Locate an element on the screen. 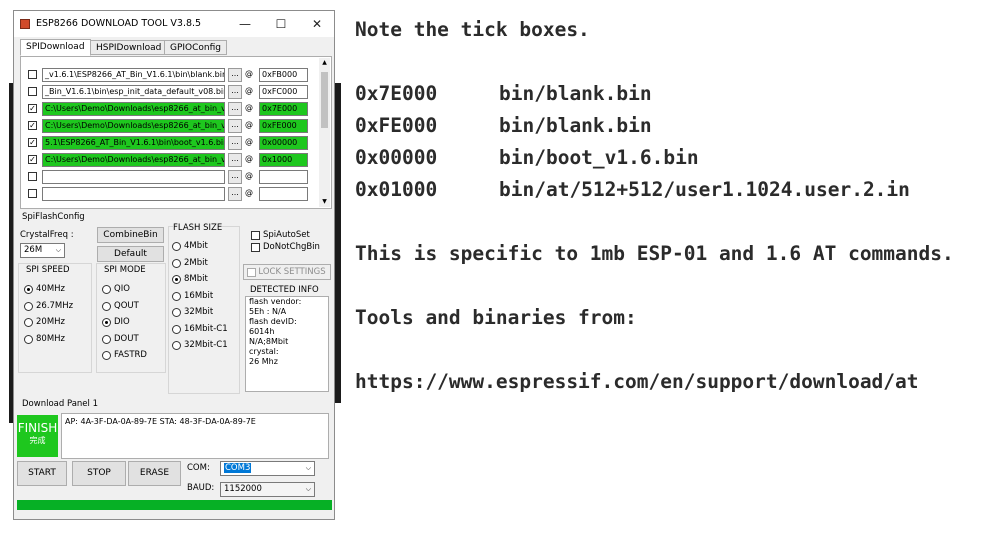 This screenshot has width=1000, height=539. spi-mode-label: SPI MODE is located at coordinates (125, 270).